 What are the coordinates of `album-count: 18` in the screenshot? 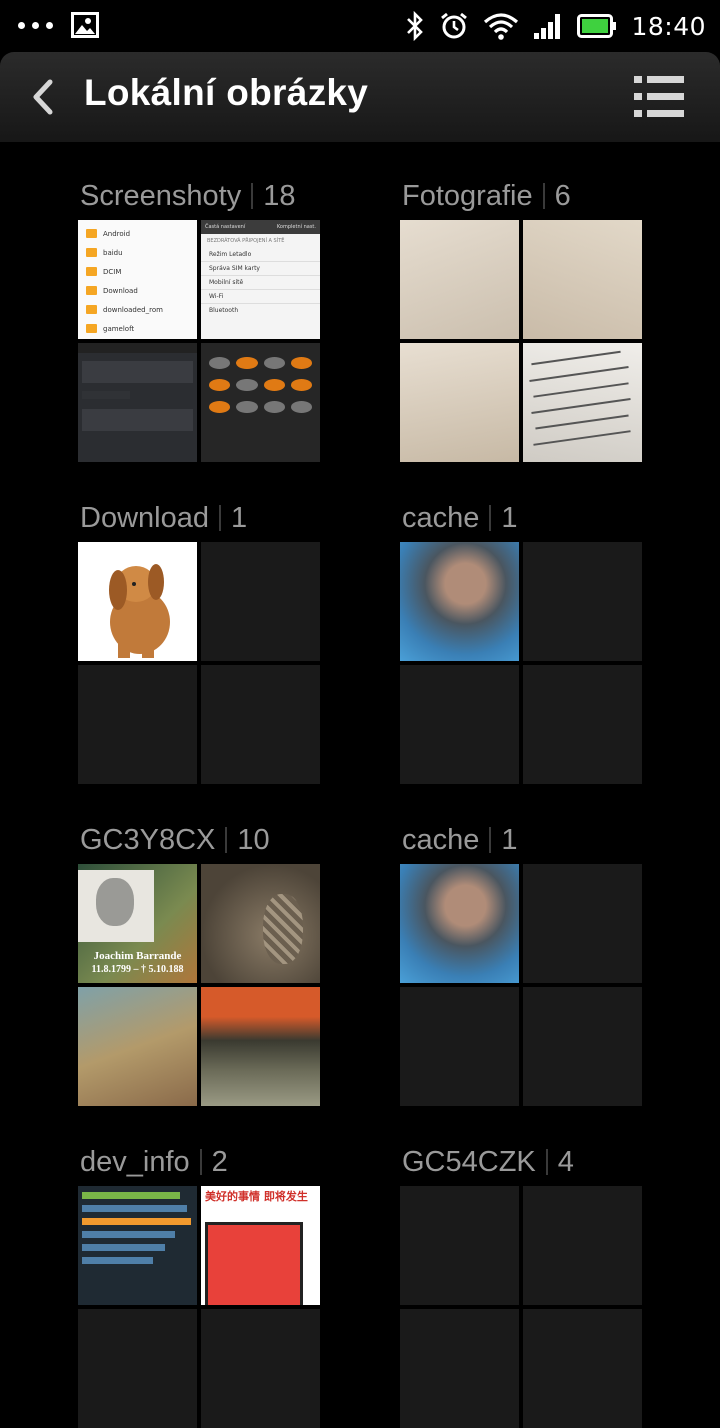 It's located at (279, 195).